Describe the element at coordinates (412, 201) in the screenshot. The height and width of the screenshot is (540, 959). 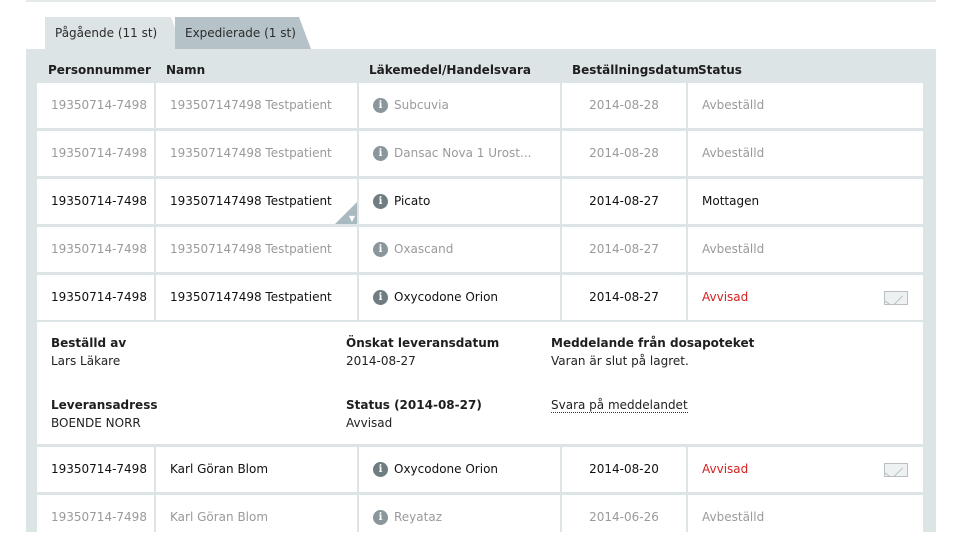
I see `product-label: Picato` at that location.